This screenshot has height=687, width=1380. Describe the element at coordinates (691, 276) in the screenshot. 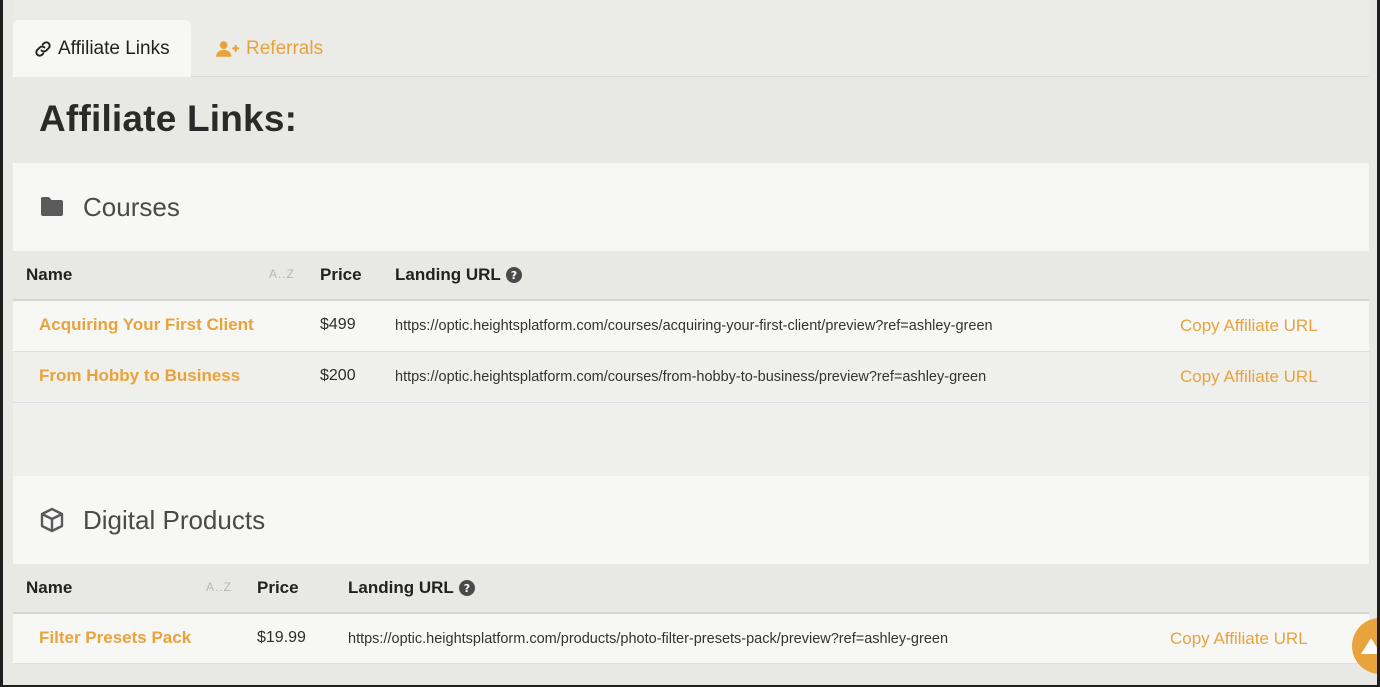

I see `courses-table-header: Name A..Z Price Landing URL ?` at that location.